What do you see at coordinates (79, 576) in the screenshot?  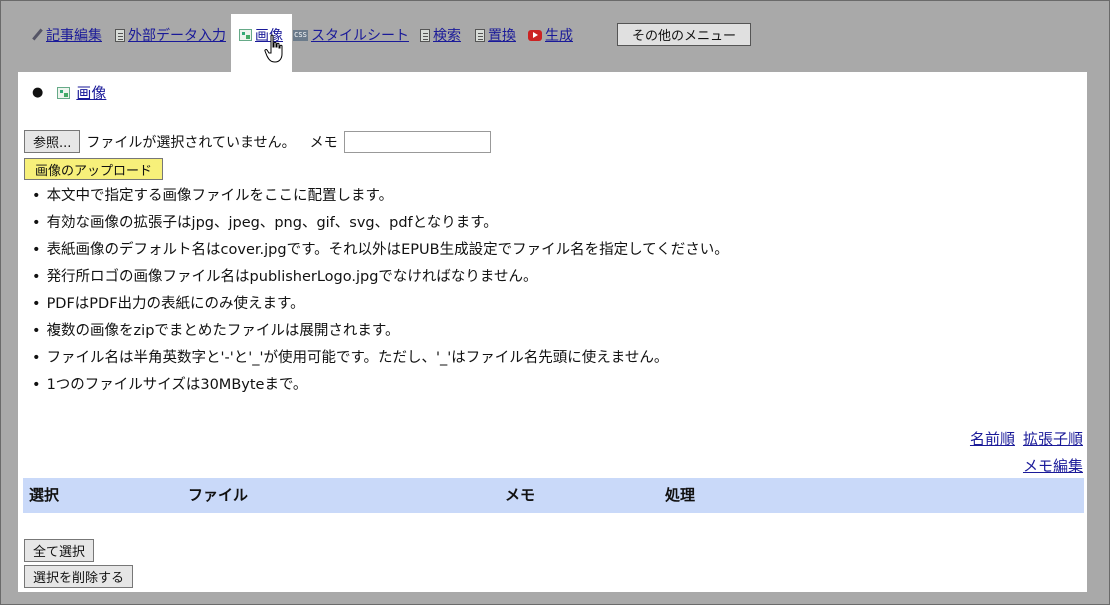 I see `delete-selected-button: 選択を削除する` at bounding box center [79, 576].